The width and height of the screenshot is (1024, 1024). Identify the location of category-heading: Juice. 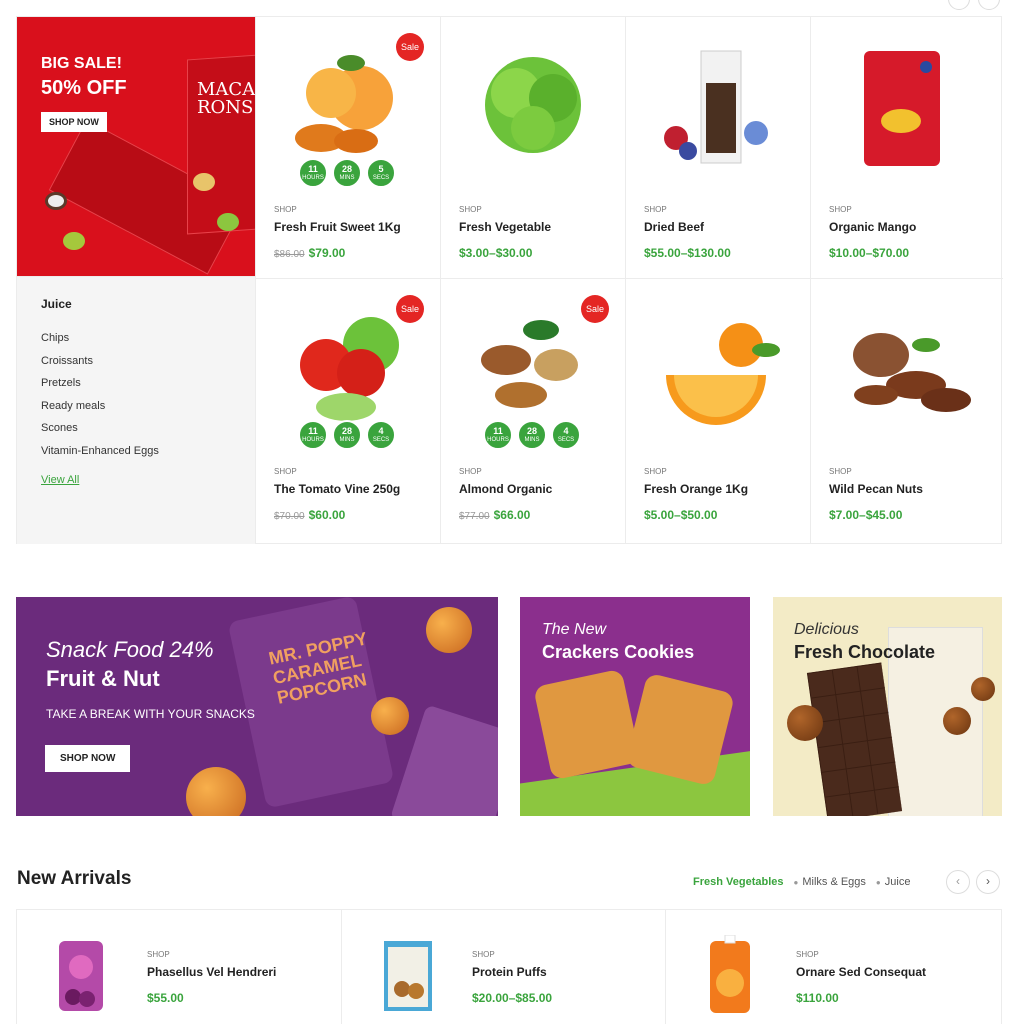
(56, 304).